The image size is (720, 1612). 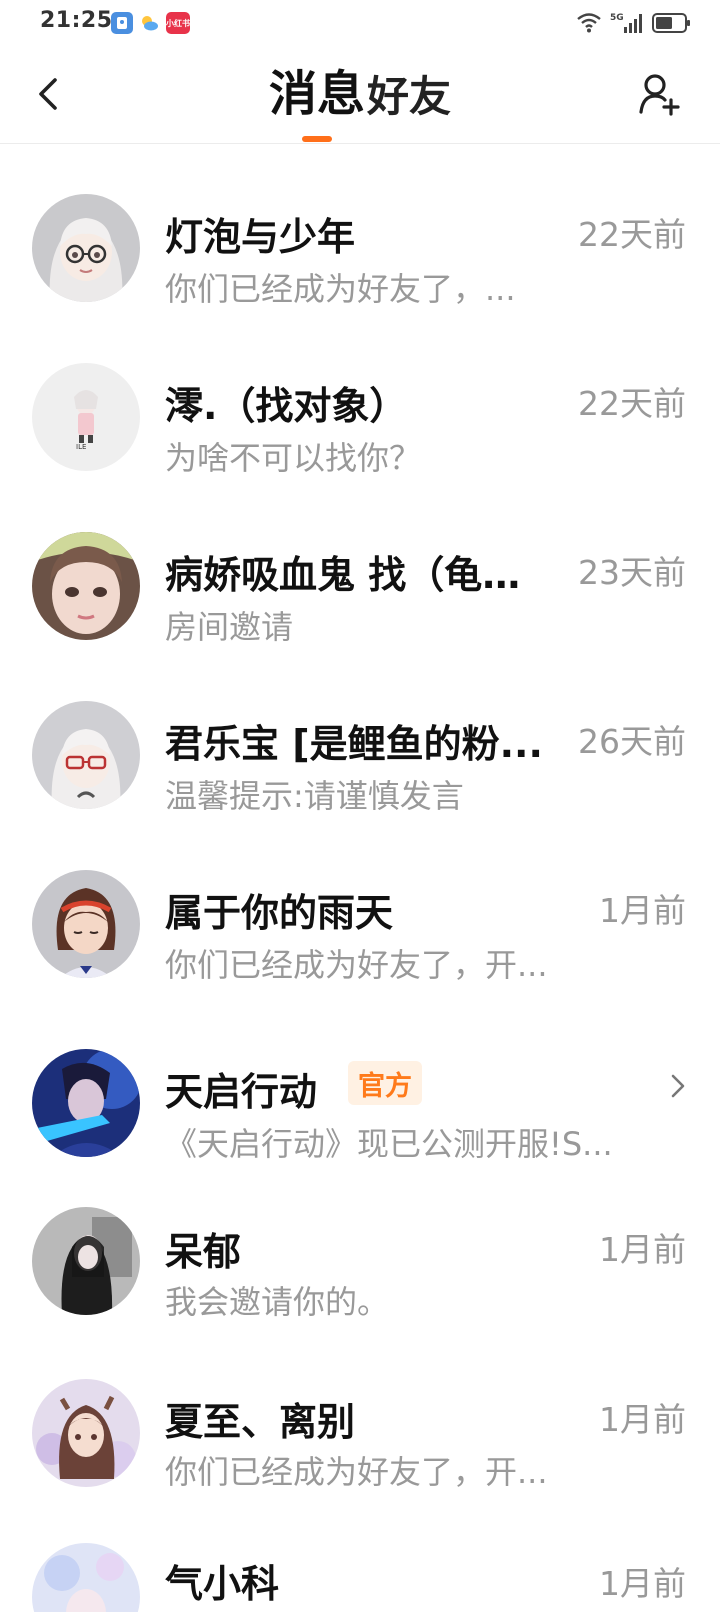 I want to click on chevron-right-icon, so click(x=678, y=1086).